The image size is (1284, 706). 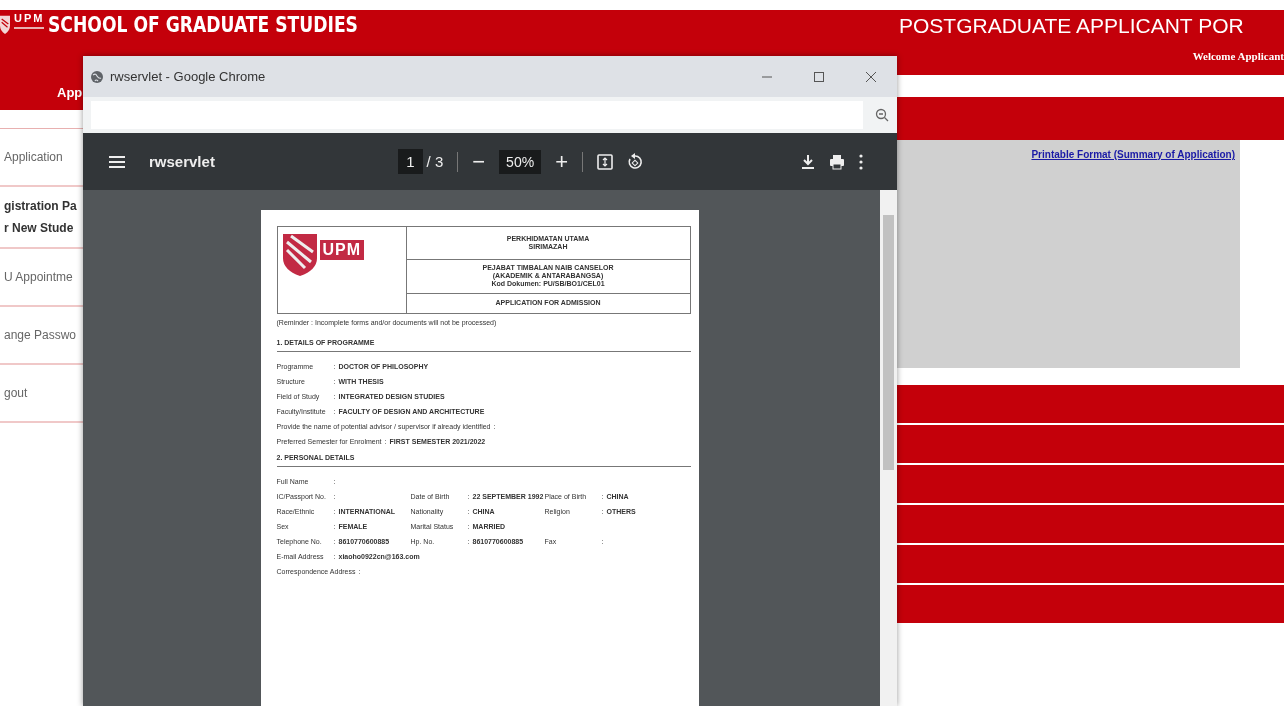 I want to click on zoom-field: 50%, so click(x=520, y=161).